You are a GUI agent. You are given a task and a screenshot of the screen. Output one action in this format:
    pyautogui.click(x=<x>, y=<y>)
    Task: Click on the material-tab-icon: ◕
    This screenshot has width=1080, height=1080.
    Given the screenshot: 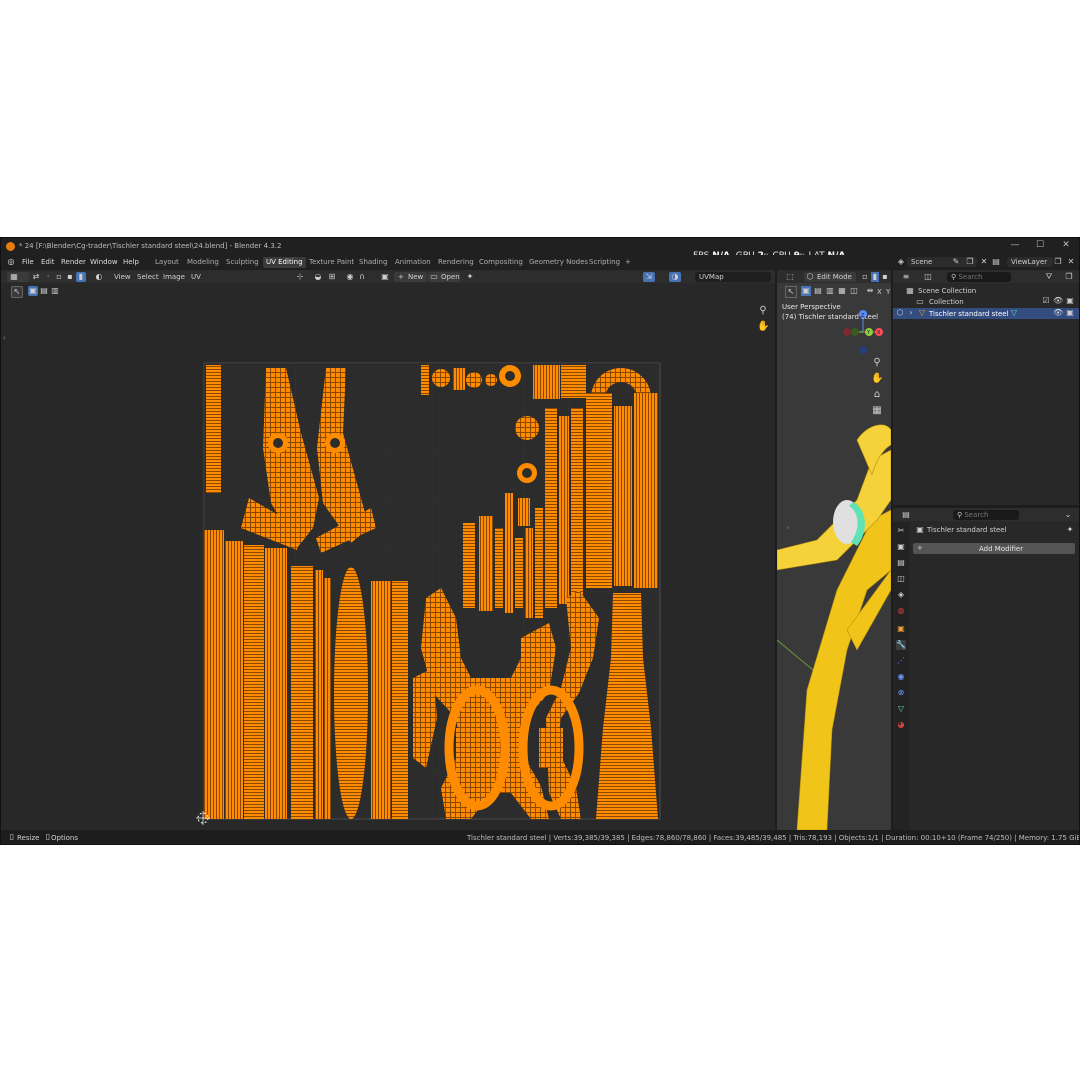 What is the action you would take?
    pyautogui.click(x=901, y=725)
    